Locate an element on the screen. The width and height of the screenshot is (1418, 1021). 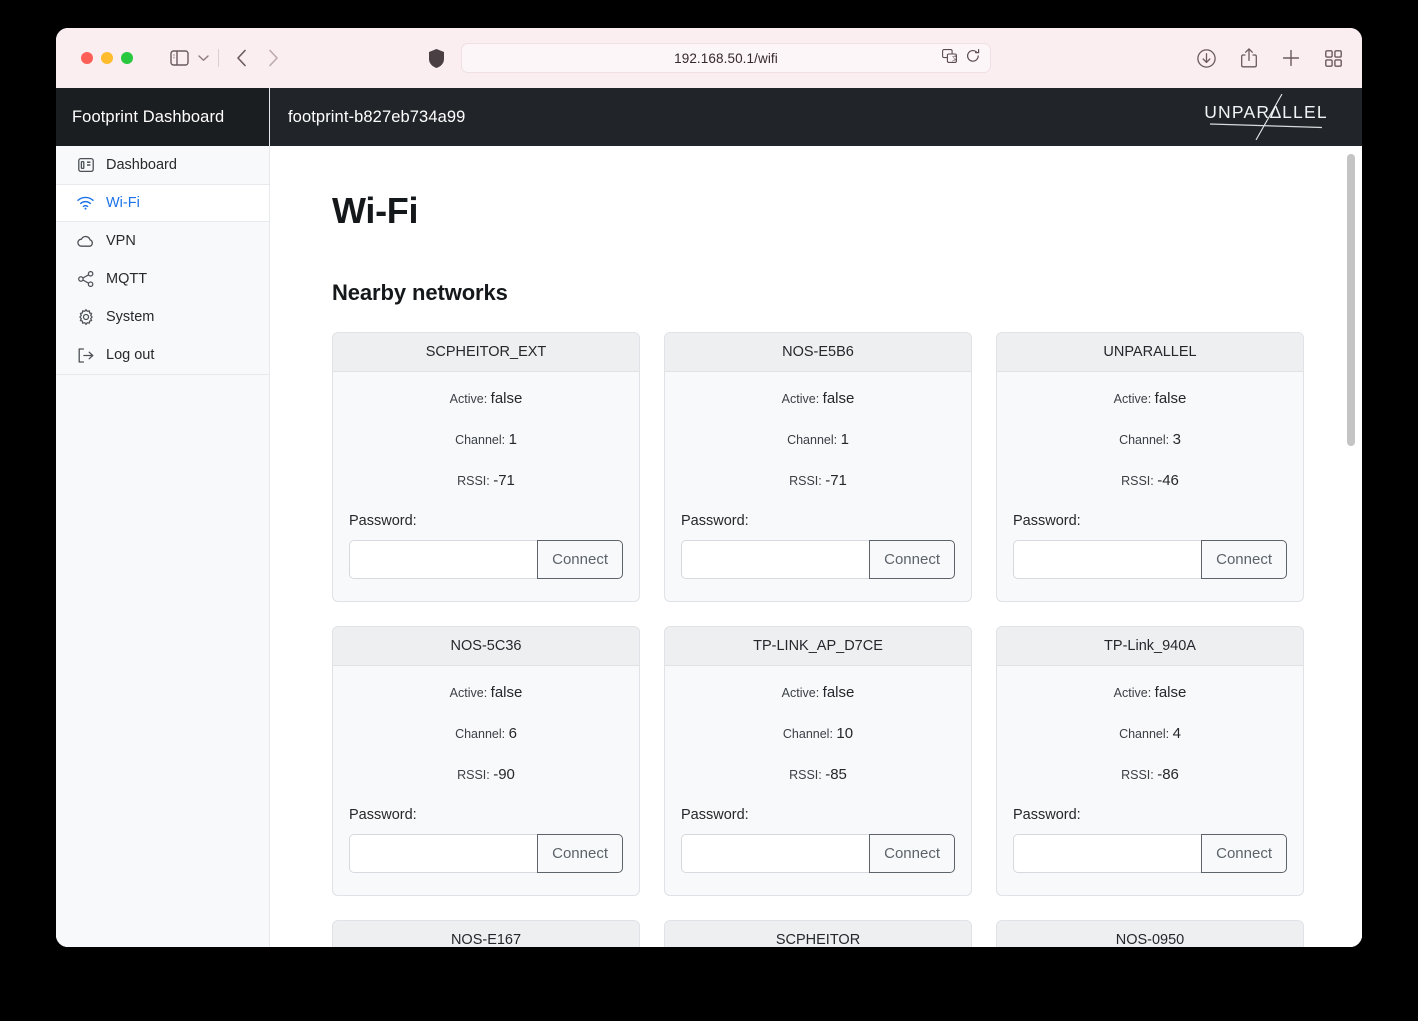
network-ssid: SCPHEITOR_EXT is located at coordinates (486, 352).